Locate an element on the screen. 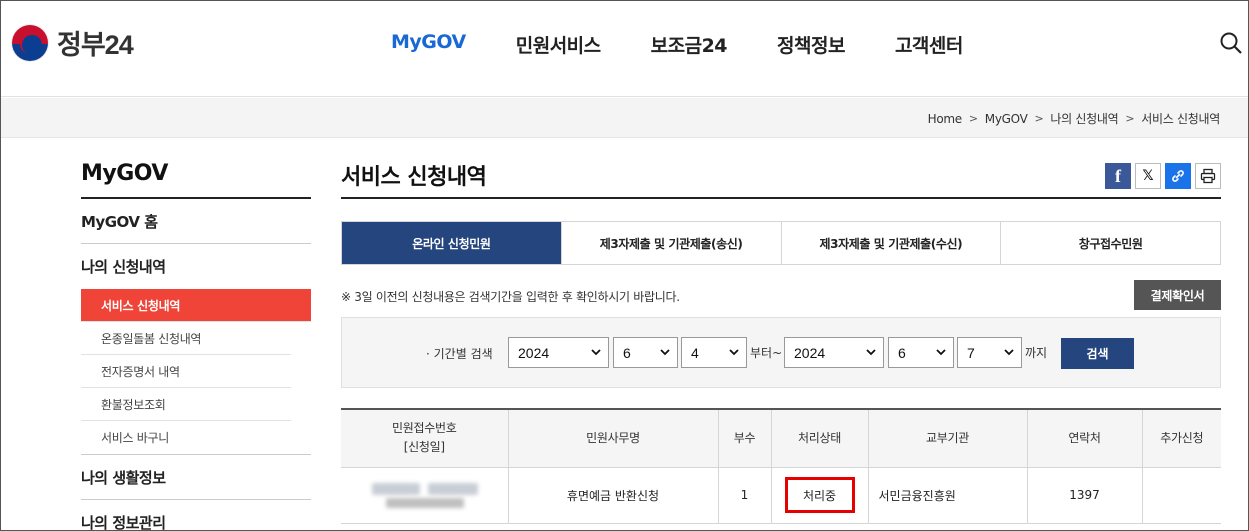  breadcrumb-current: 서비스 신청내역 is located at coordinates (1180, 118).